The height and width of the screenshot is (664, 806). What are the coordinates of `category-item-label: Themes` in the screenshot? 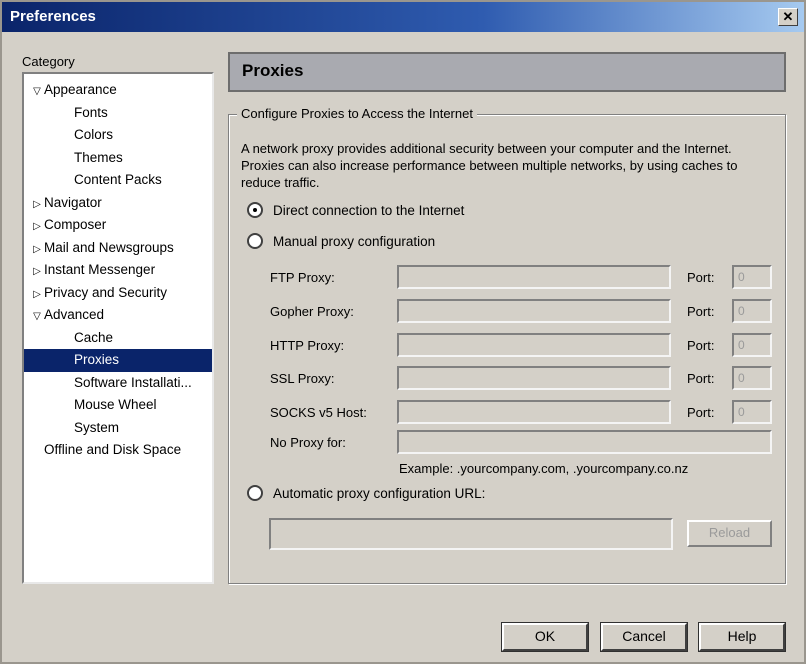 It's located at (98, 157).